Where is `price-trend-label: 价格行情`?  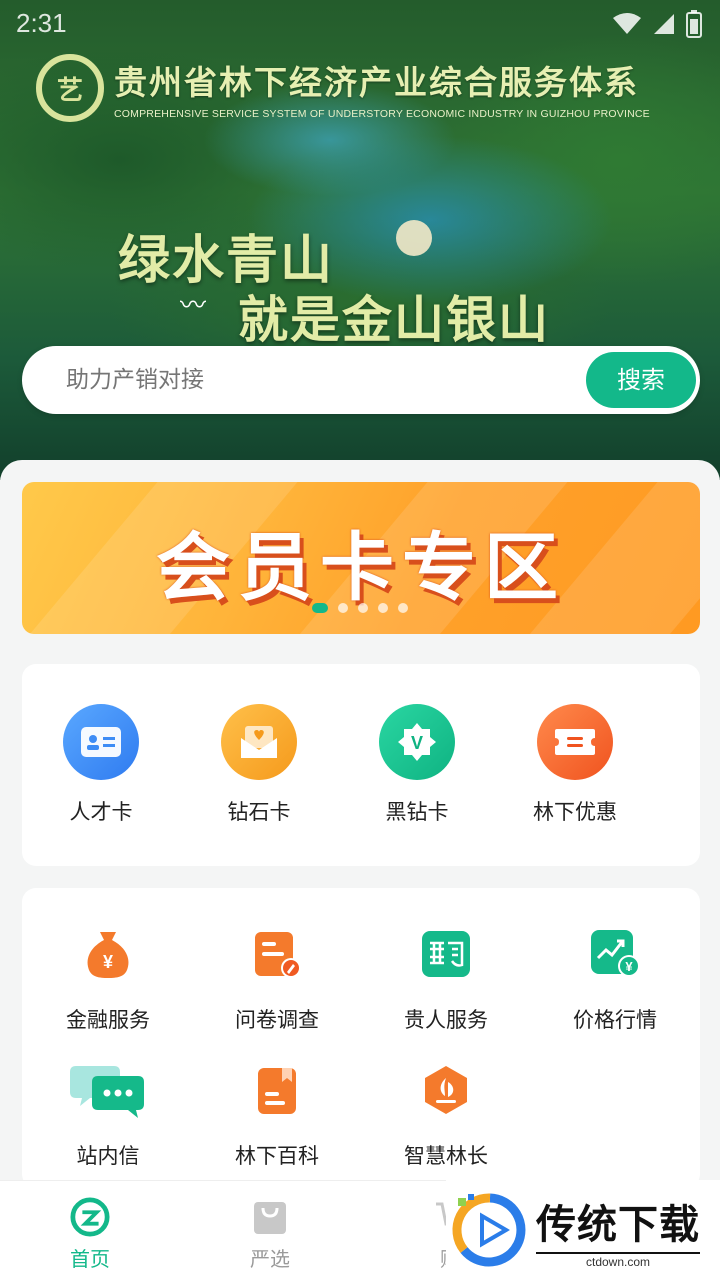
price-trend-label: 价格行情 is located at coordinates (615, 1020).